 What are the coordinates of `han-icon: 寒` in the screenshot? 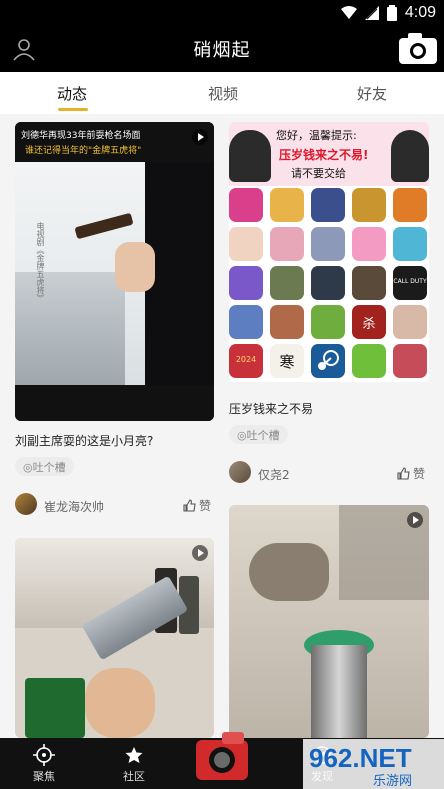 It's located at (287, 361).